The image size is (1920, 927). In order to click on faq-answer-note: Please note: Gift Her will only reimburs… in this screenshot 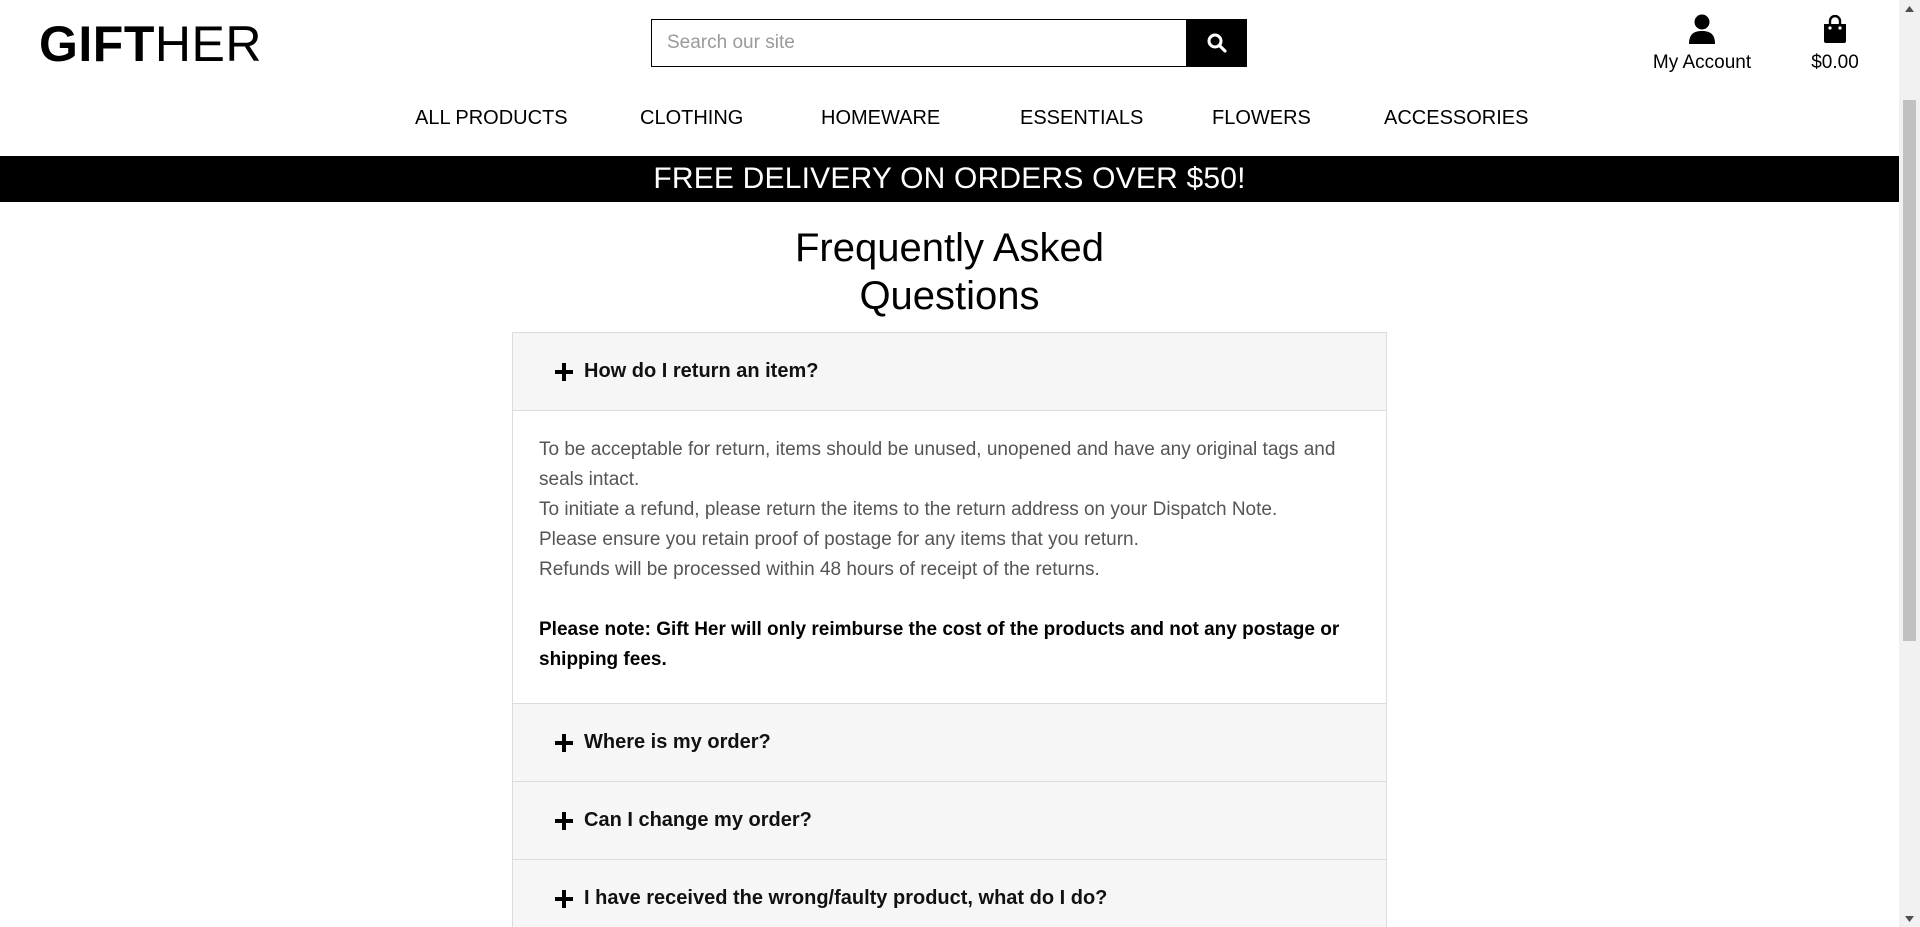, I will do `click(939, 644)`.